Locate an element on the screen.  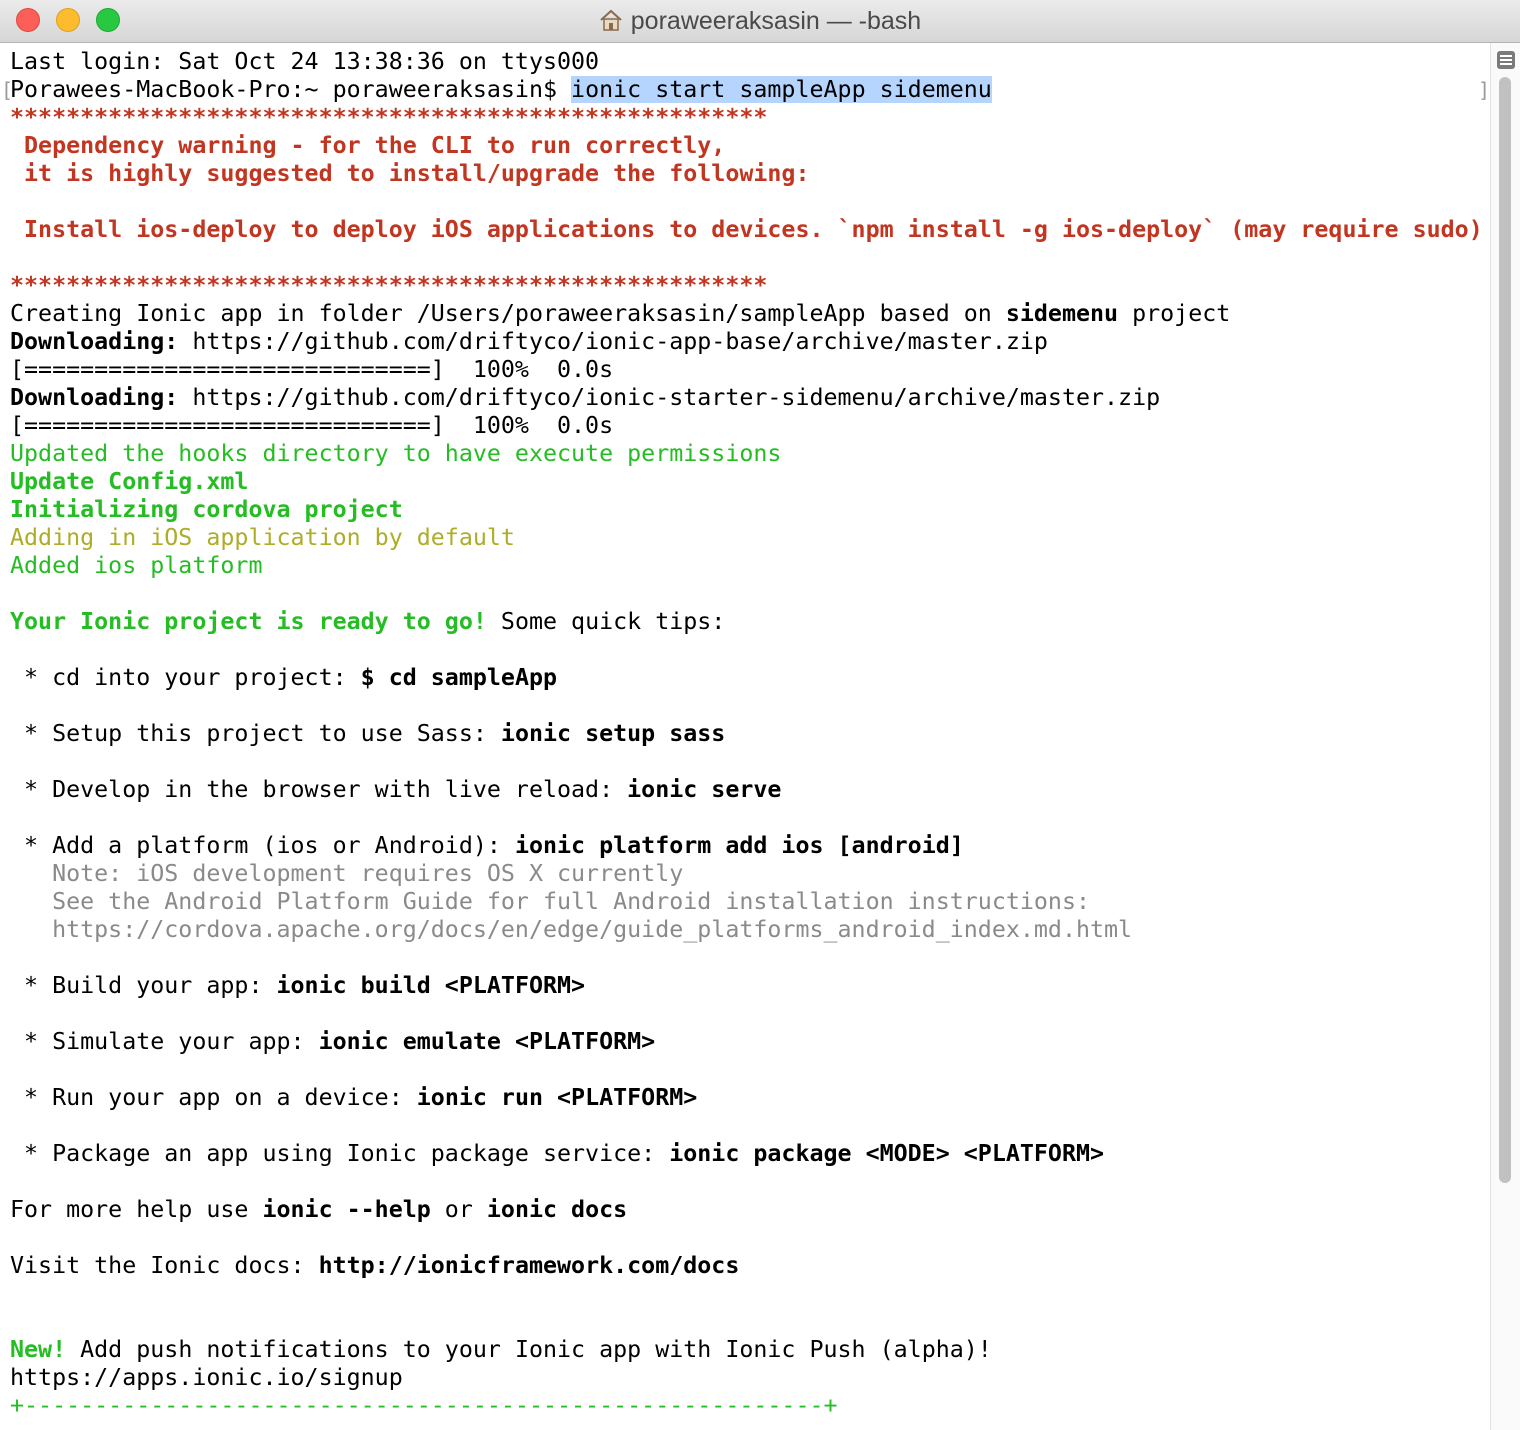
terminal-text: Initializing cordova project is located at coordinates (206, 509).